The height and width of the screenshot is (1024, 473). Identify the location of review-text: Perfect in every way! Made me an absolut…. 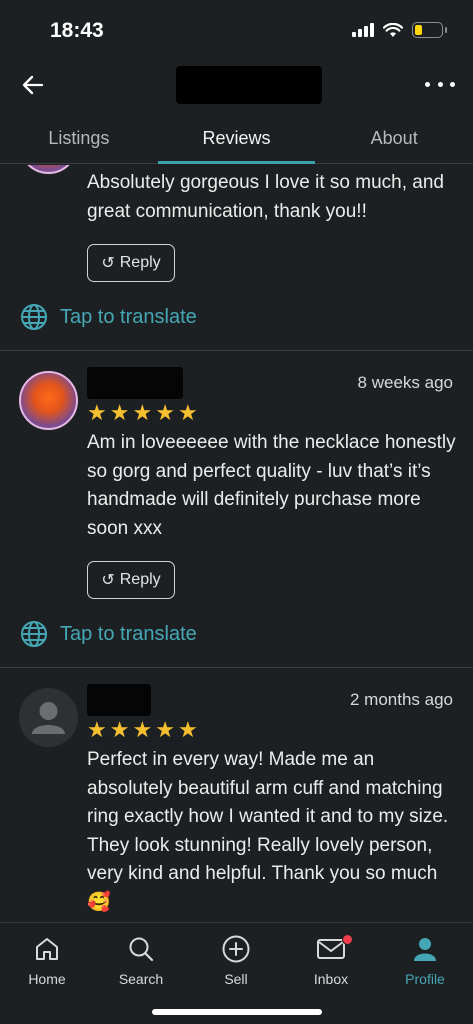
(268, 831).